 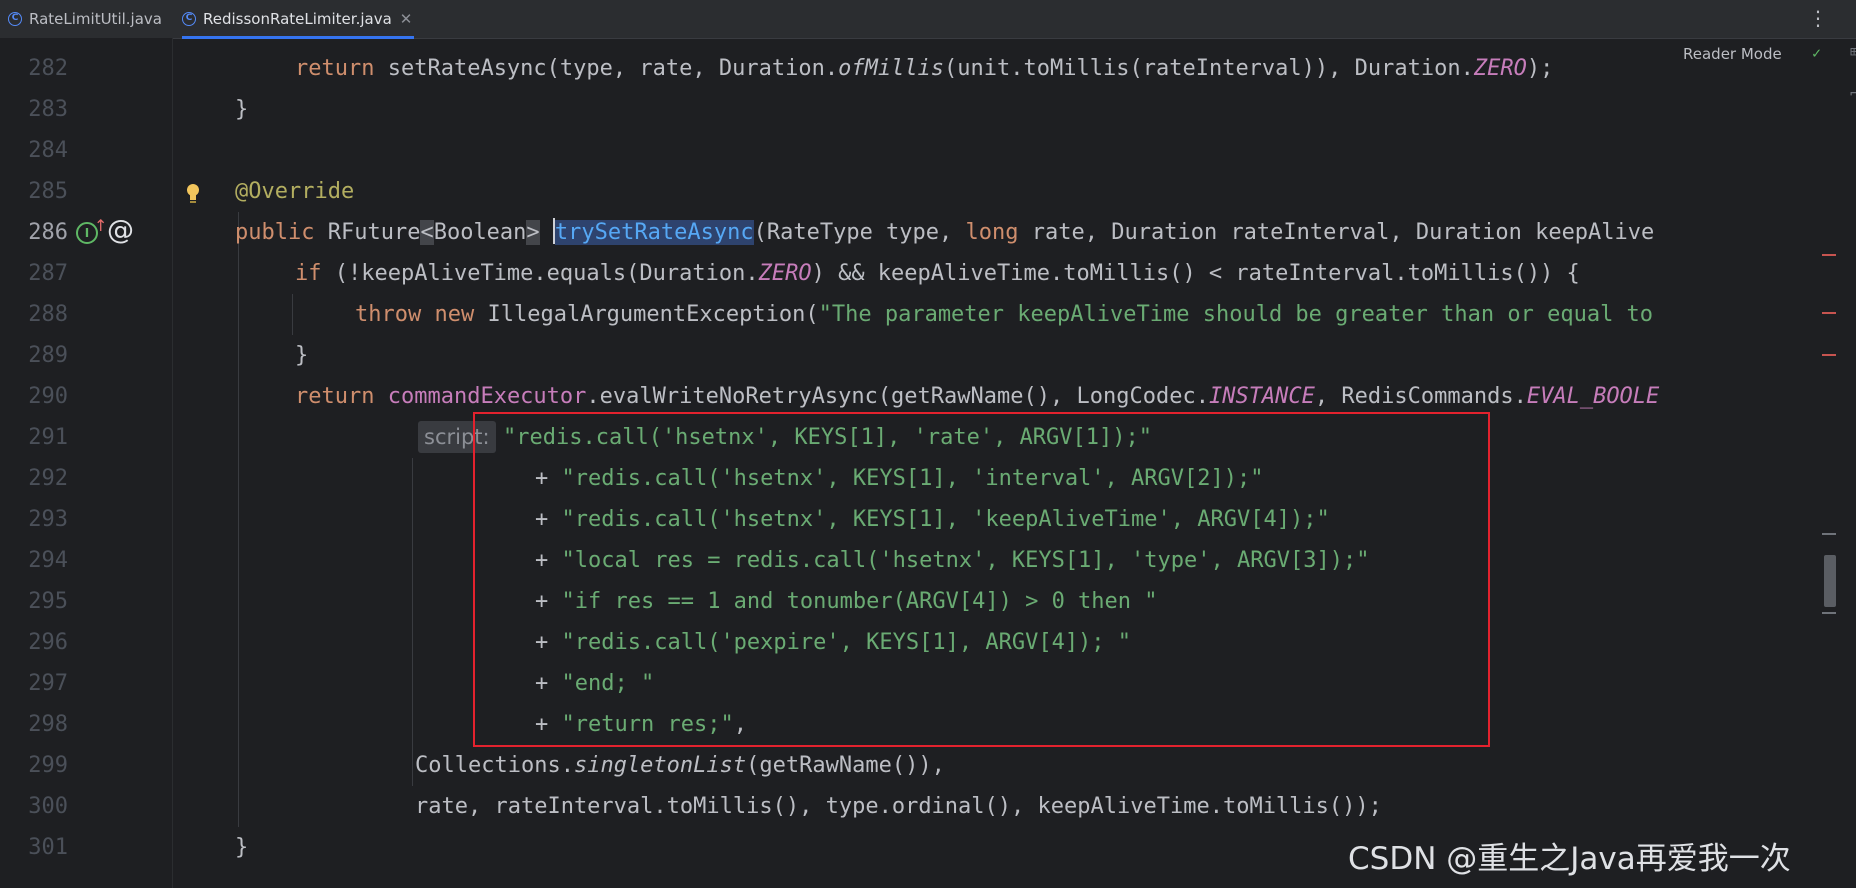 I want to click on line-number: 295, so click(x=48, y=601).